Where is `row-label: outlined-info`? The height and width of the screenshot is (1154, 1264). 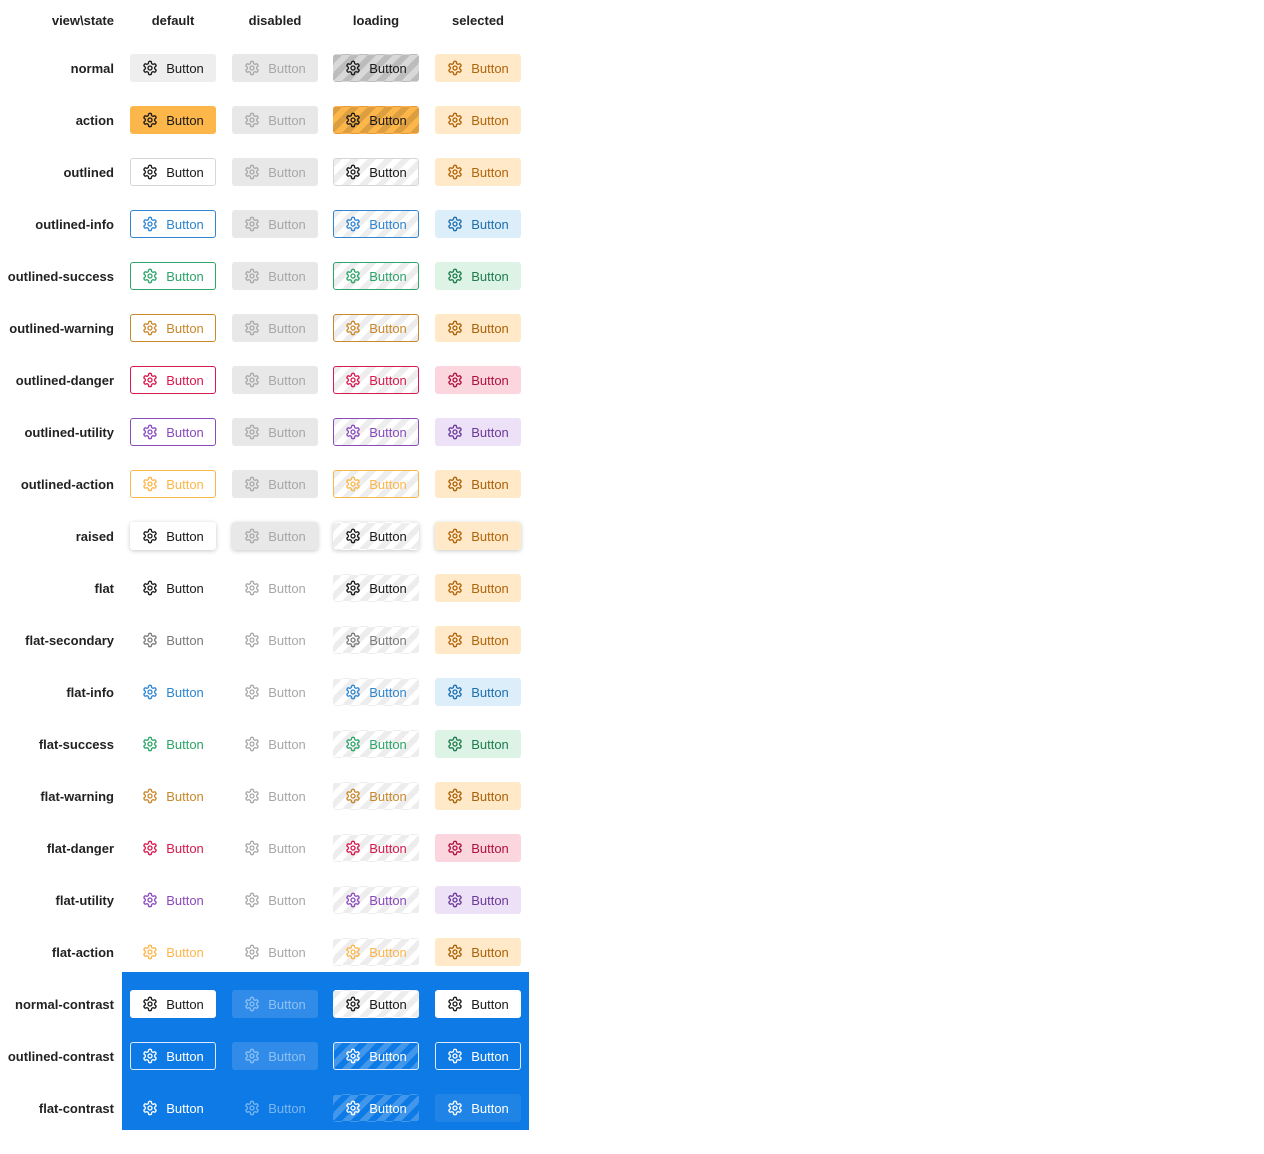
row-label: outlined-info is located at coordinates (74, 224).